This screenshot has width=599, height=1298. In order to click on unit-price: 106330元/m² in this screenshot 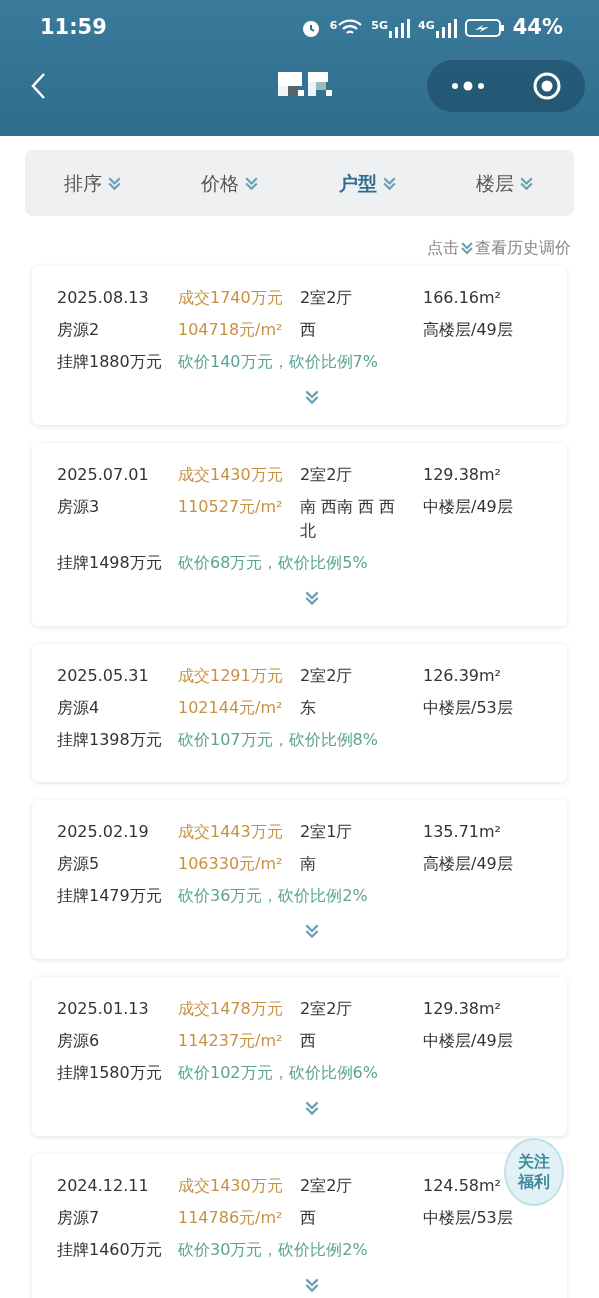, I will do `click(230, 864)`.